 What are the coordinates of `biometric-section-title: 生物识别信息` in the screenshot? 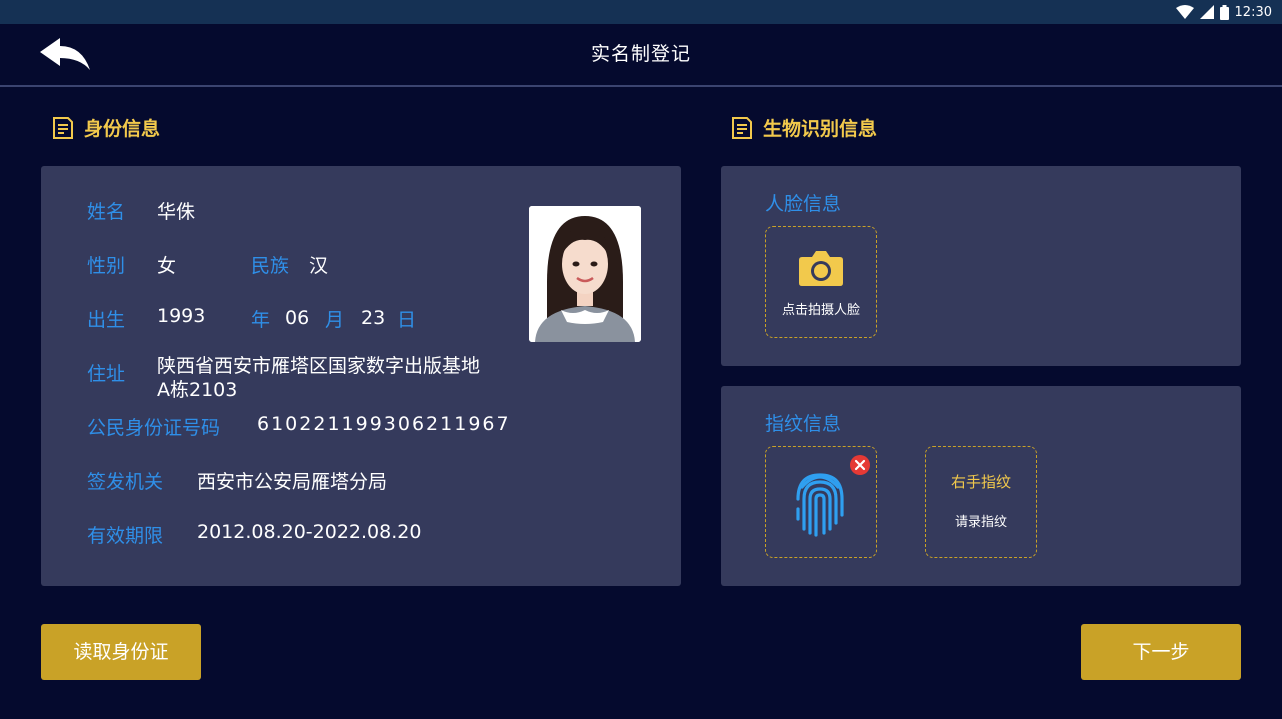 It's located at (820, 129).